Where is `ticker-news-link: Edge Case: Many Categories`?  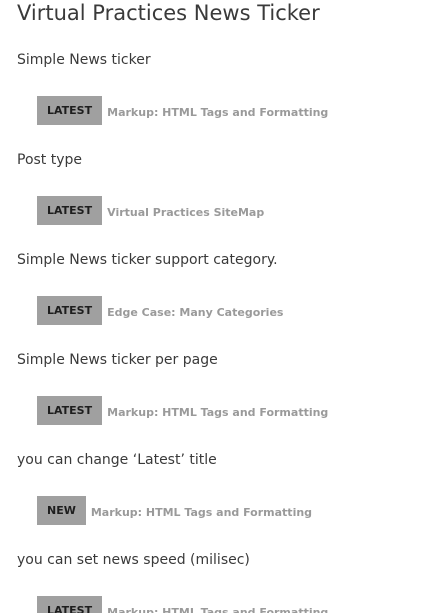 ticker-news-link: Edge Case: Many Categories is located at coordinates (195, 311).